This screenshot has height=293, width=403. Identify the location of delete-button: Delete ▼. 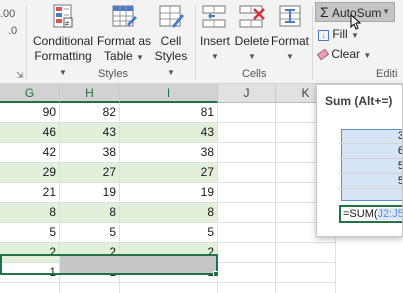
(252, 33).